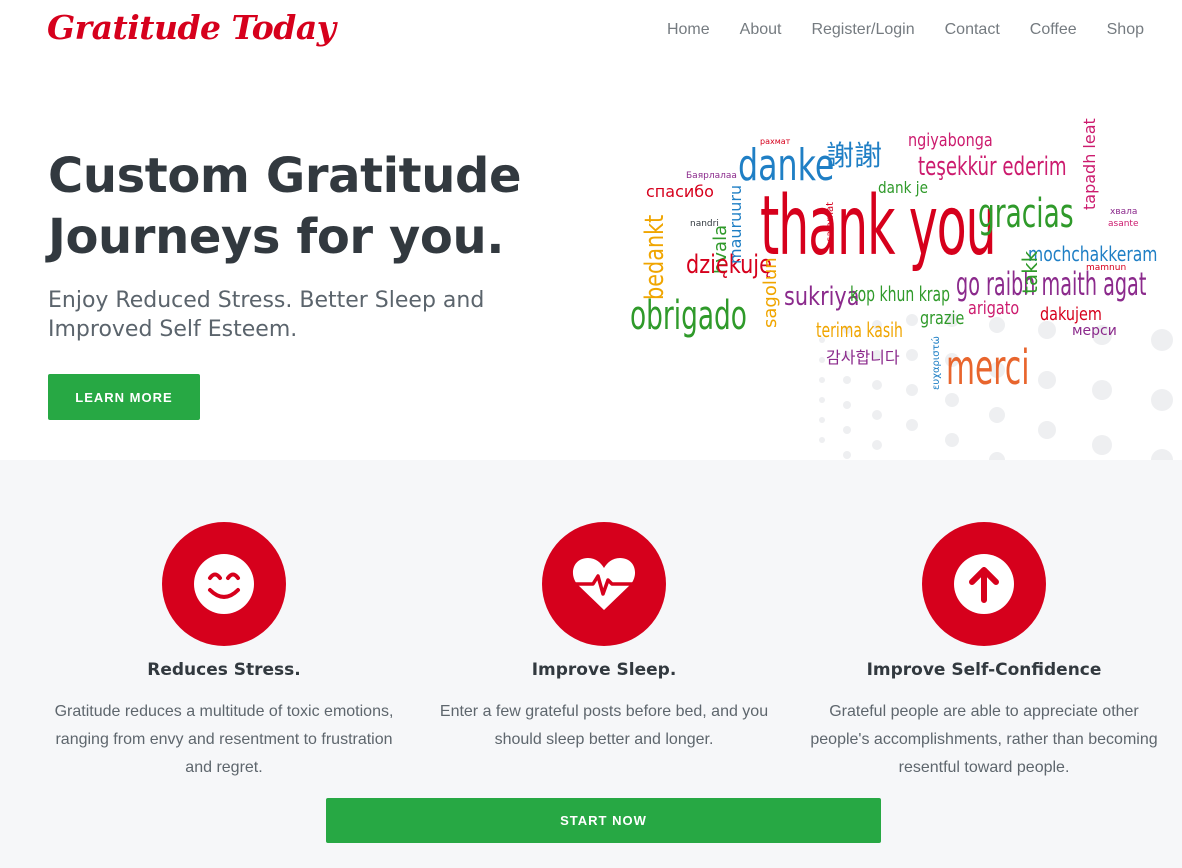 This screenshot has width=1182, height=868. What do you see at coordinates (859, 330) in the screenshot?
I see `word-cloud-word: terima kasih` at bounding box center [859, 330].